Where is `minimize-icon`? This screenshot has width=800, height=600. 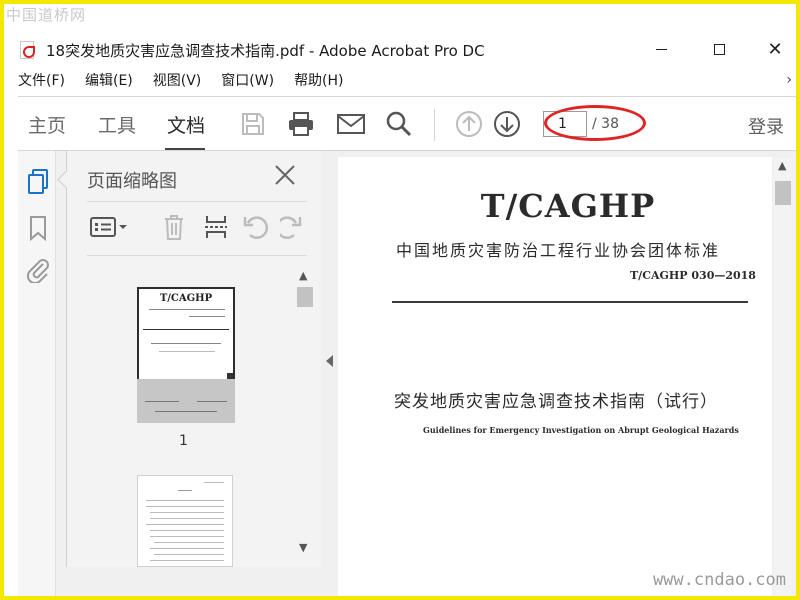 minimize-icon is located at coordinates (661, 49).